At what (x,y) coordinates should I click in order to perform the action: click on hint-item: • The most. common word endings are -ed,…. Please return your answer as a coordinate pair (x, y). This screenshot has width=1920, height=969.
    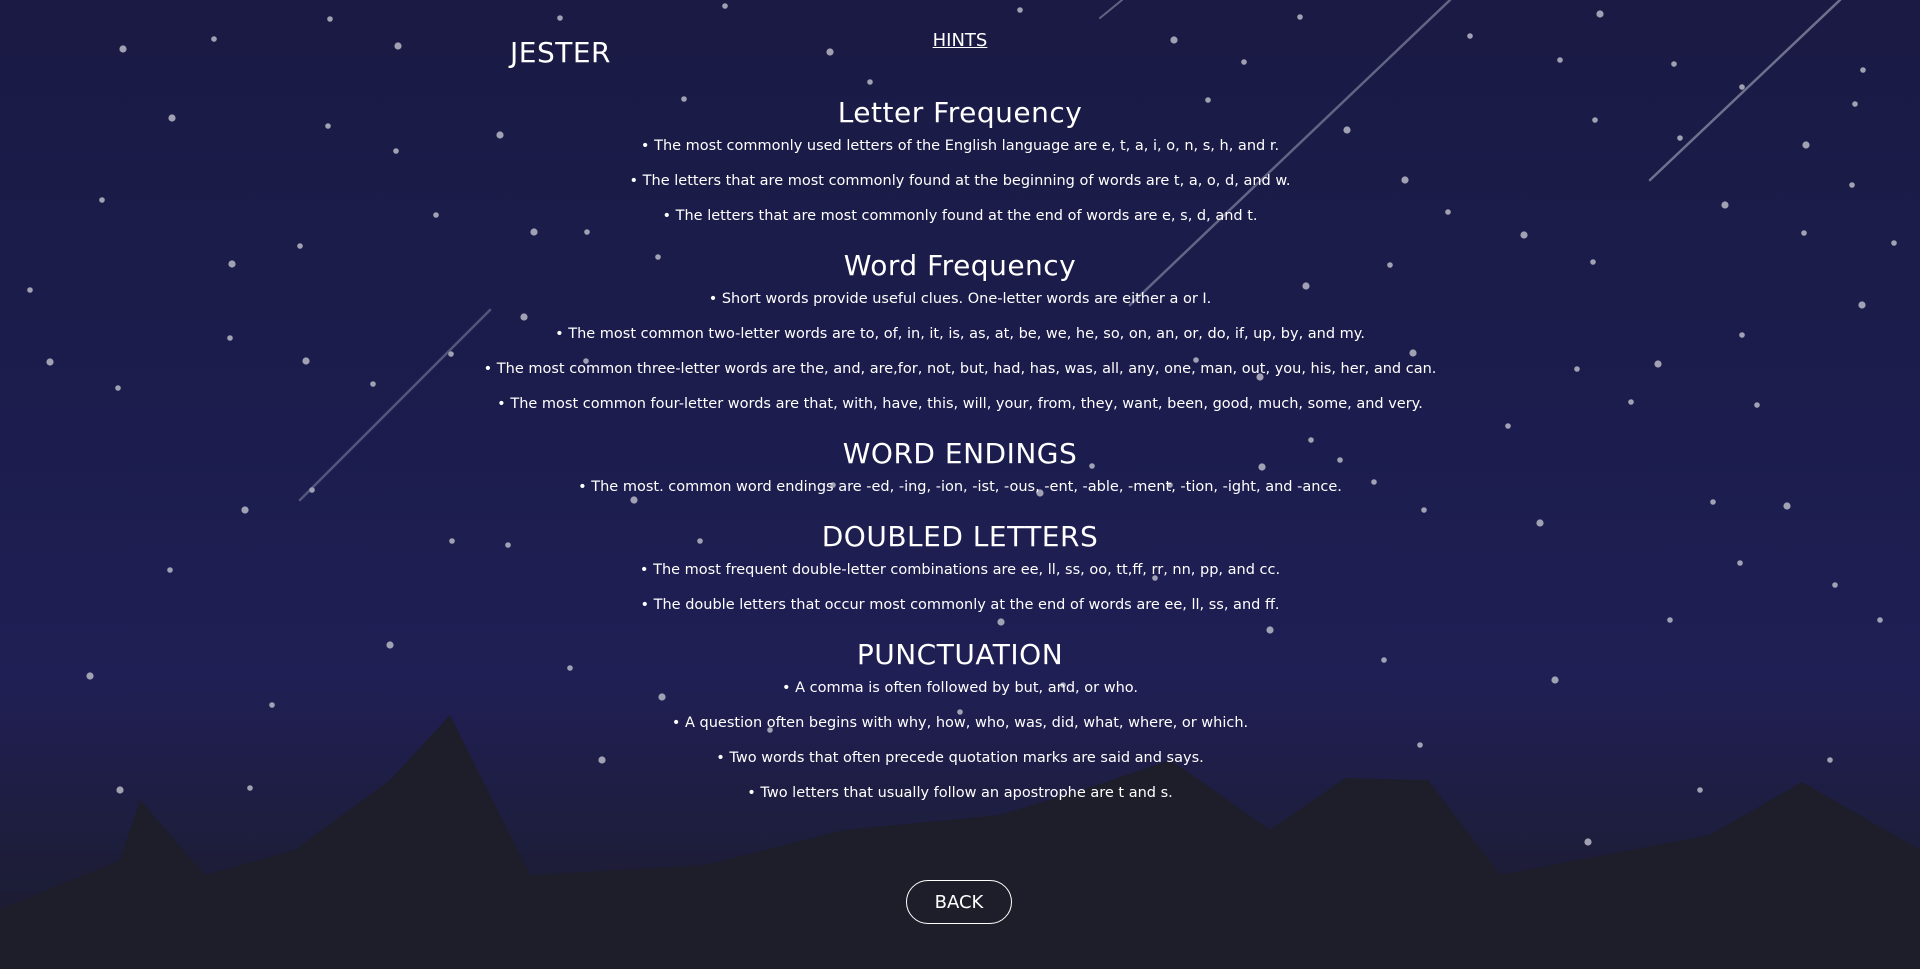
    Looking at the image, I should click on (960, 487).